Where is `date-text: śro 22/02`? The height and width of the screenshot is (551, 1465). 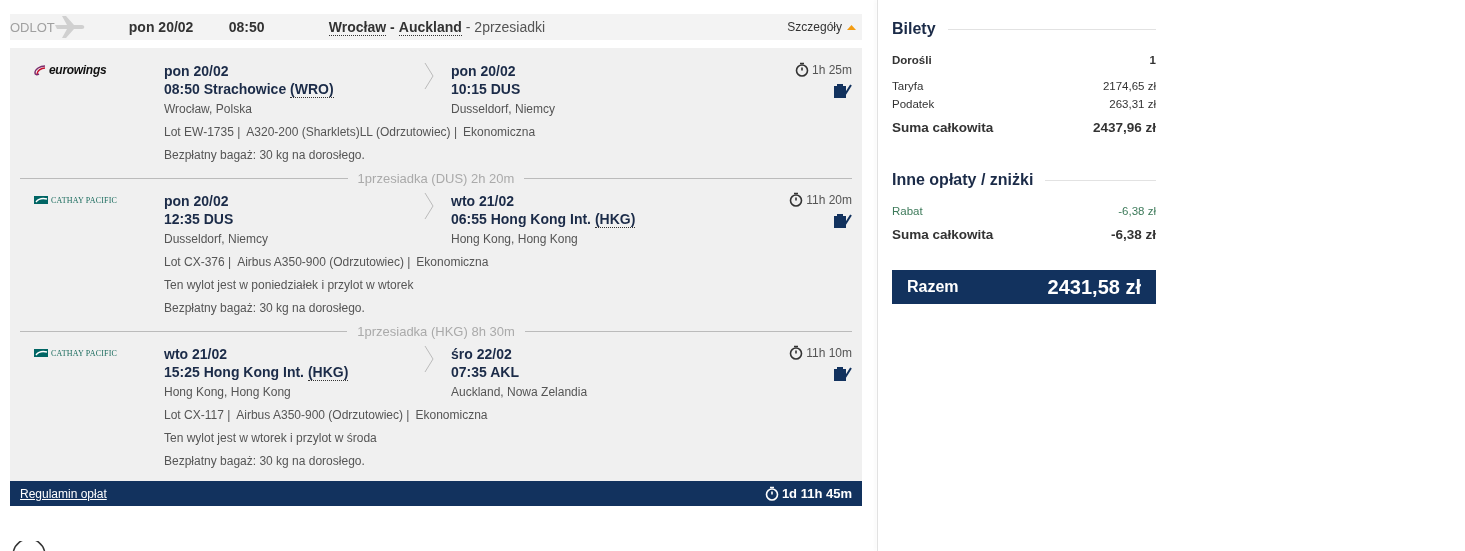
date-text: śro 22/02 is located at coordinates (482, 354).